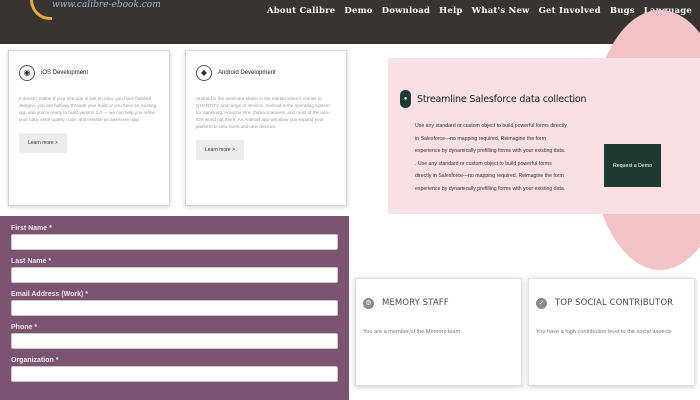  Describe the element at coordinates (247, 73) in the screenshot. I see `card-title: Android Development` at that location.